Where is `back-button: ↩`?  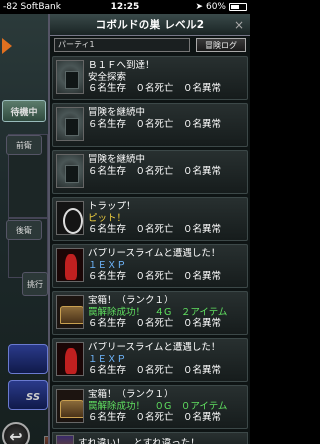 back-button: ↩ is located at coordinates (16, 433).